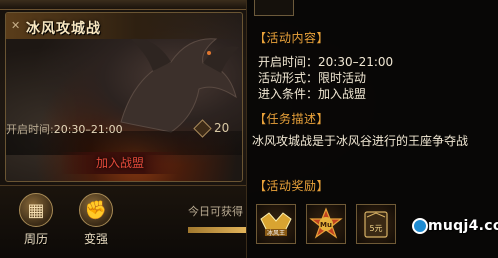 This screenshot has height=258, width=498. What do you see at coordinates (35, 239) in the screenshot?
I see `calendar-label: 周历` at bounding box center [35, 239].